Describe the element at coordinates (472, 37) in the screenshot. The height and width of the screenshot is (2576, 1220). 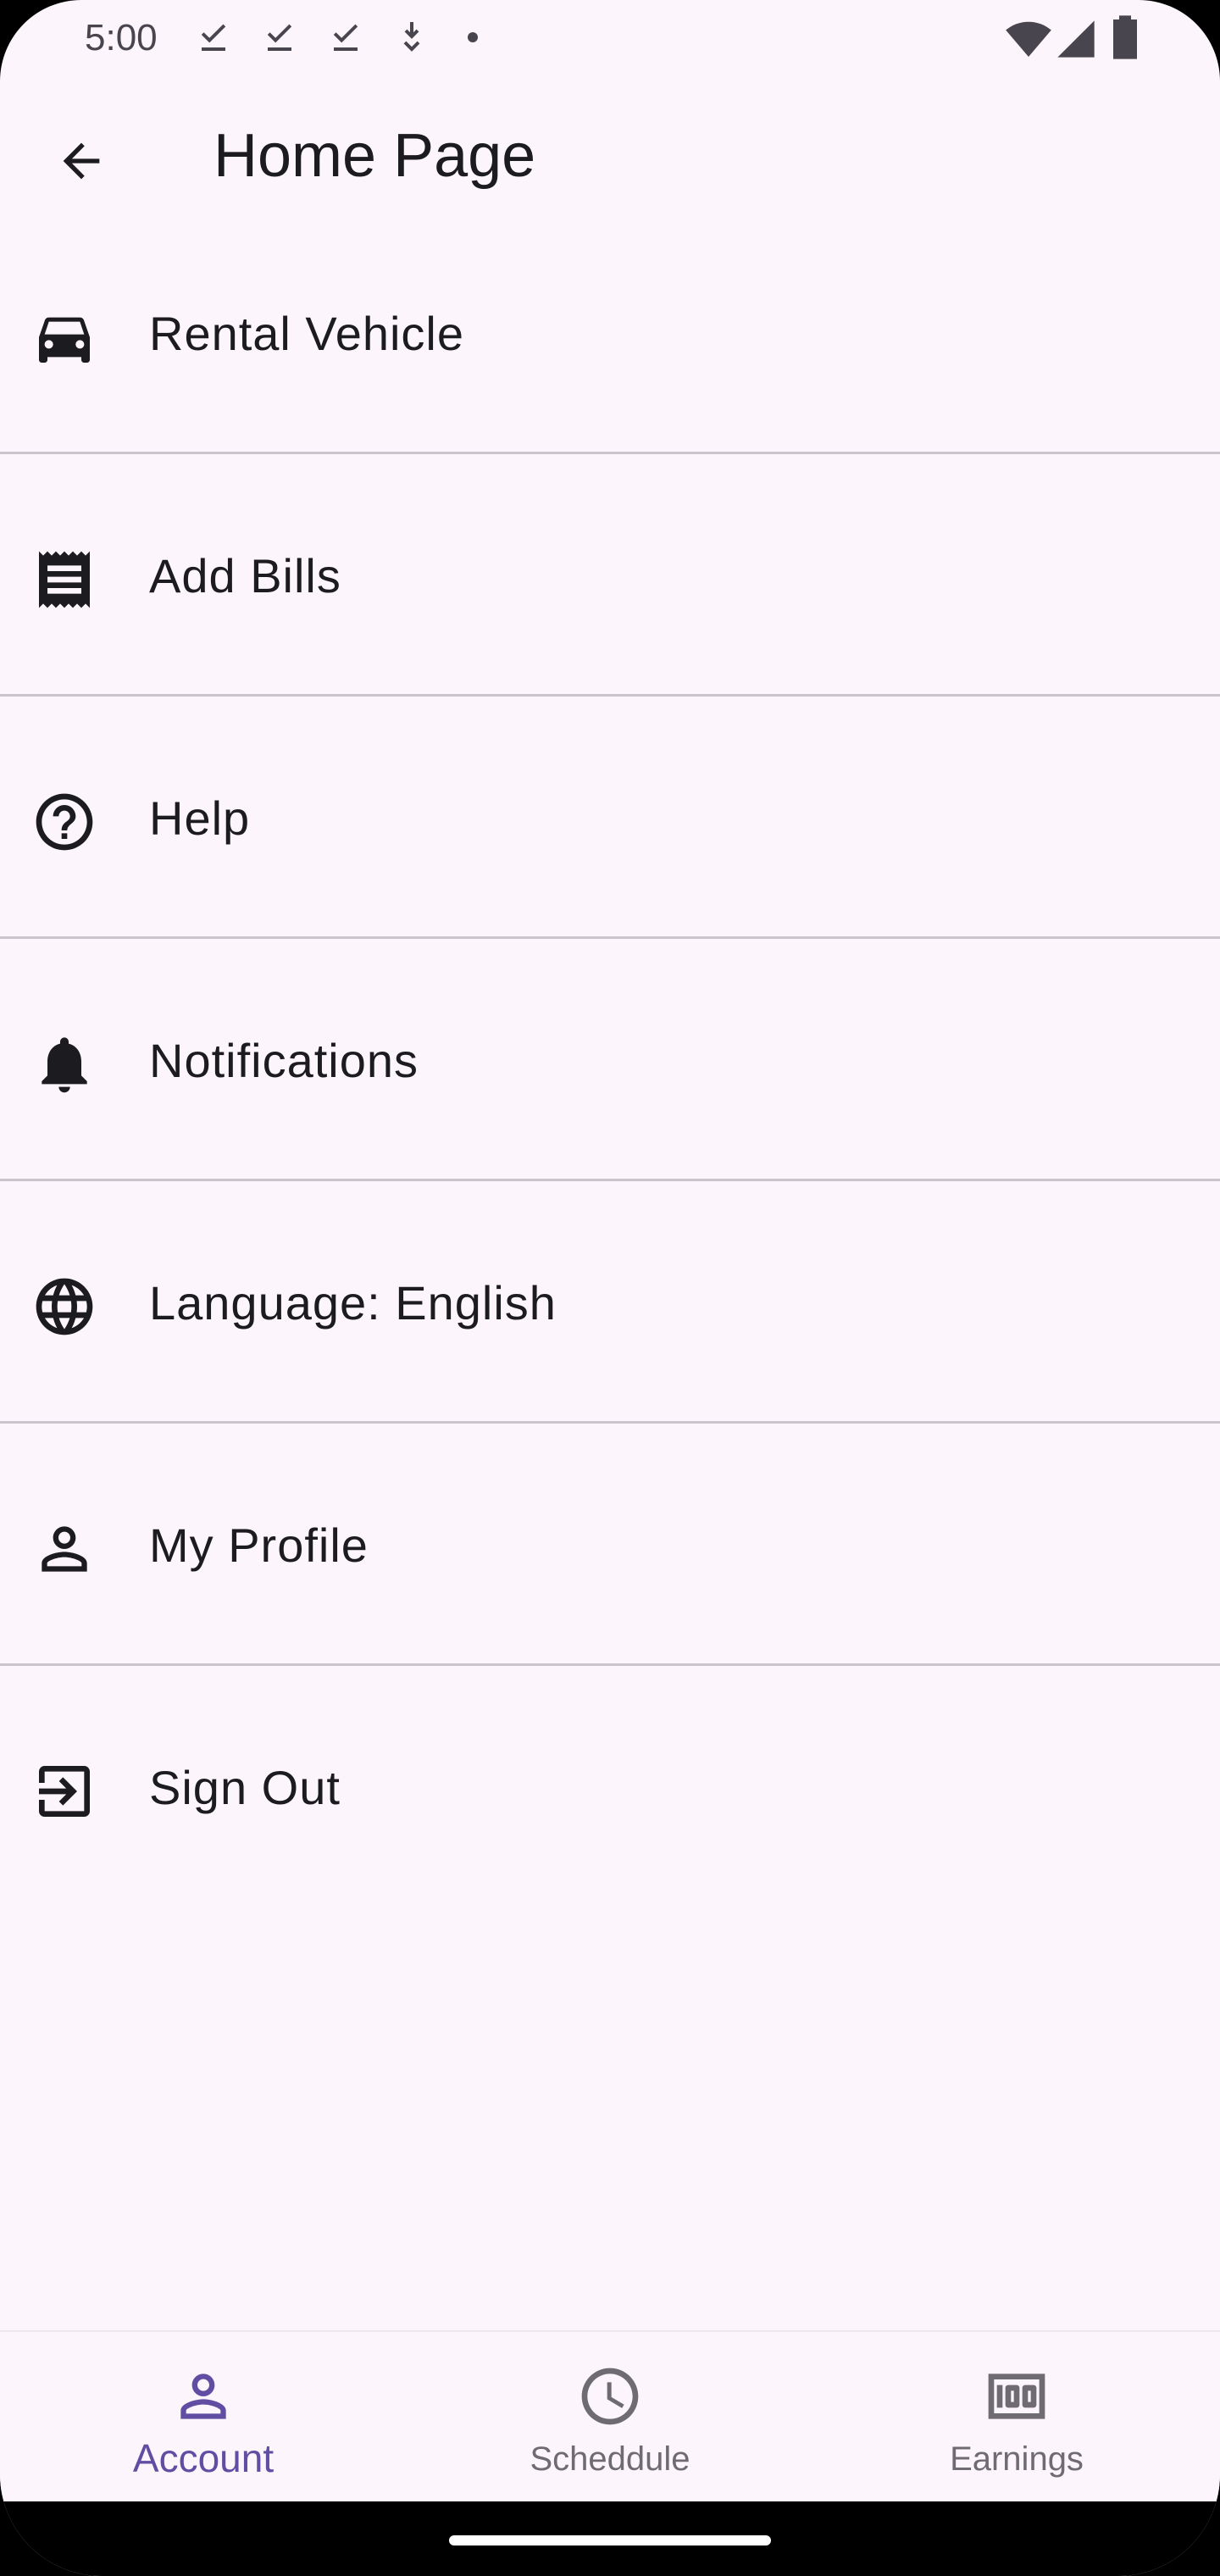
I see `dot-icon` at that location.